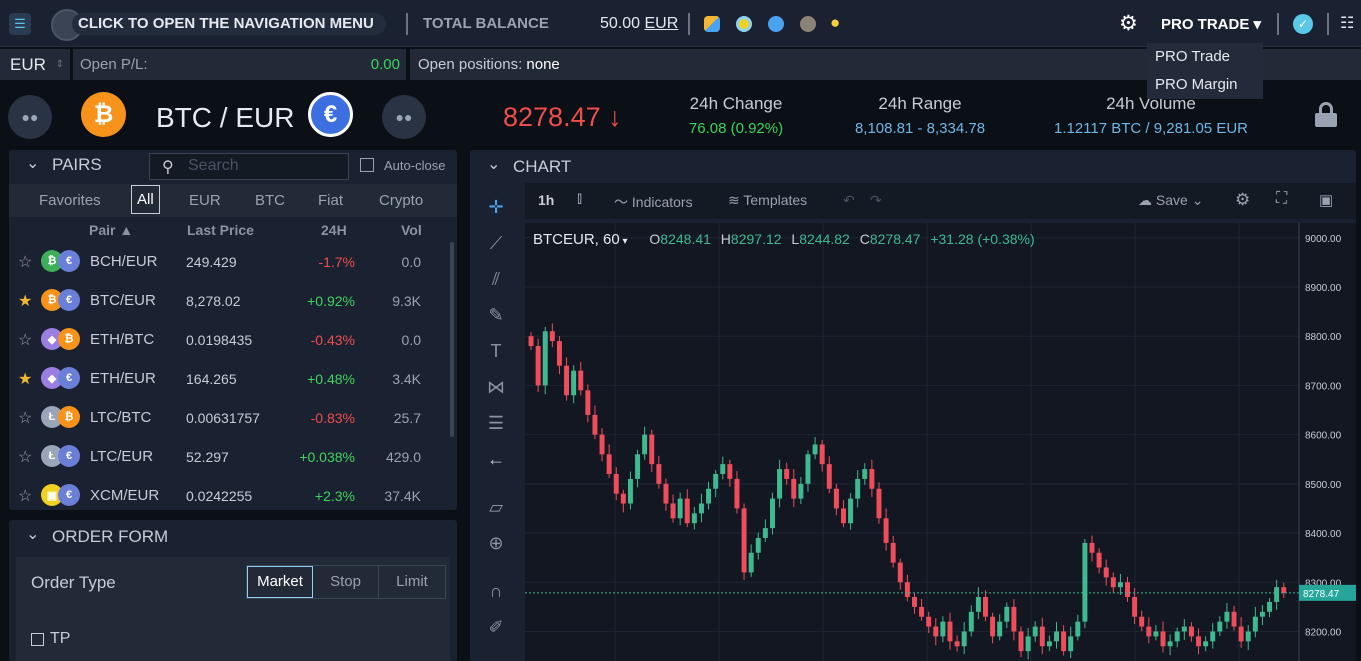  Describe the element at coordinates (1326, 200) in the screenshot. I see `camera-icon: ▣` at that location.